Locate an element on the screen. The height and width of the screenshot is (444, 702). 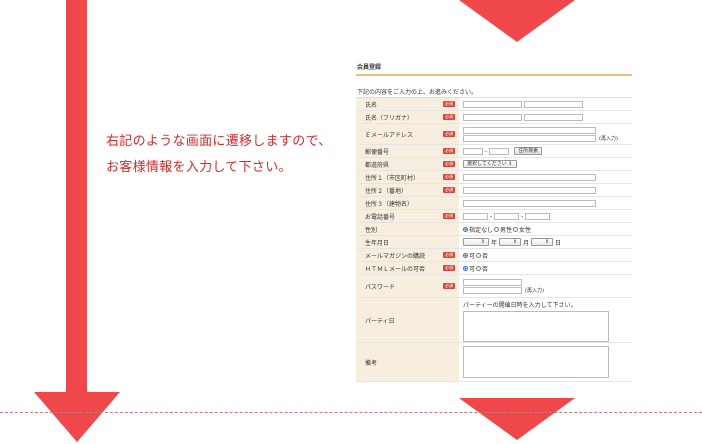
label-html-mail: ＨＴＭＬメールの可否 is located at coordinates (395, 269).